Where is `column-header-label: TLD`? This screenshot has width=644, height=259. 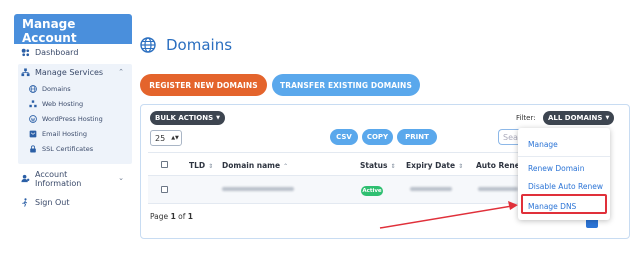
column-header-label: TLD is located at coordinates (197, 165).